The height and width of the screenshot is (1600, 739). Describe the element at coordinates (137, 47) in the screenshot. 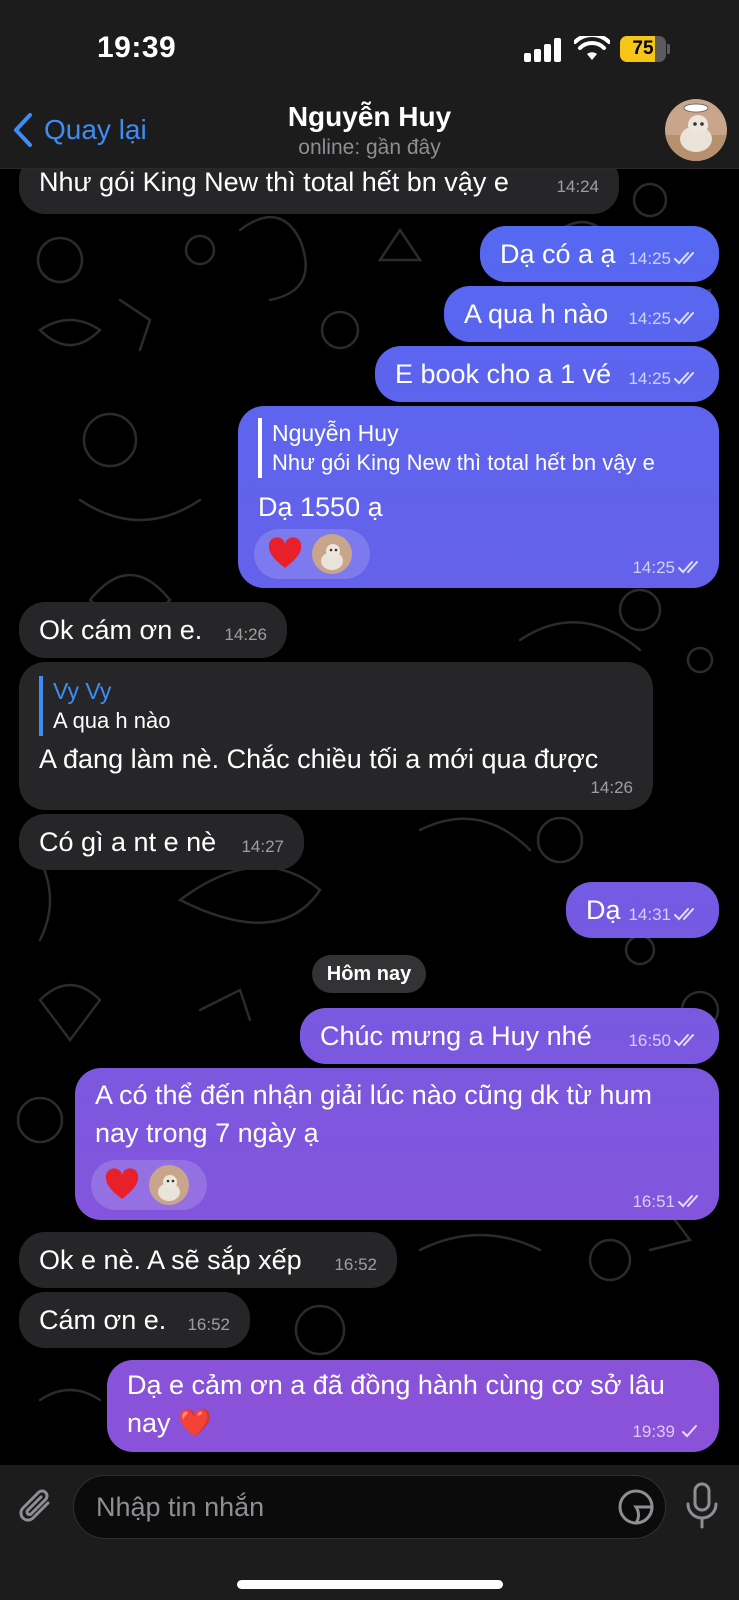

I see `status-time: 19:39` at that location.